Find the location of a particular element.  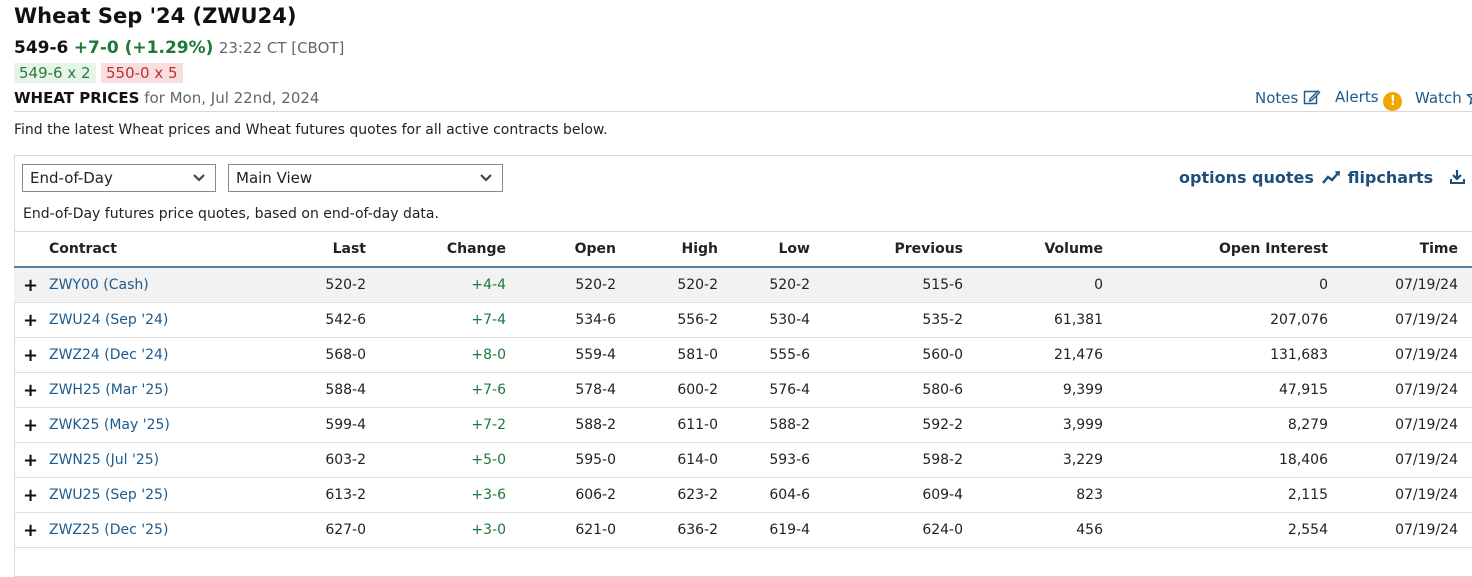

volume-cell: 3,999 is located at coordinates (1033, 425).